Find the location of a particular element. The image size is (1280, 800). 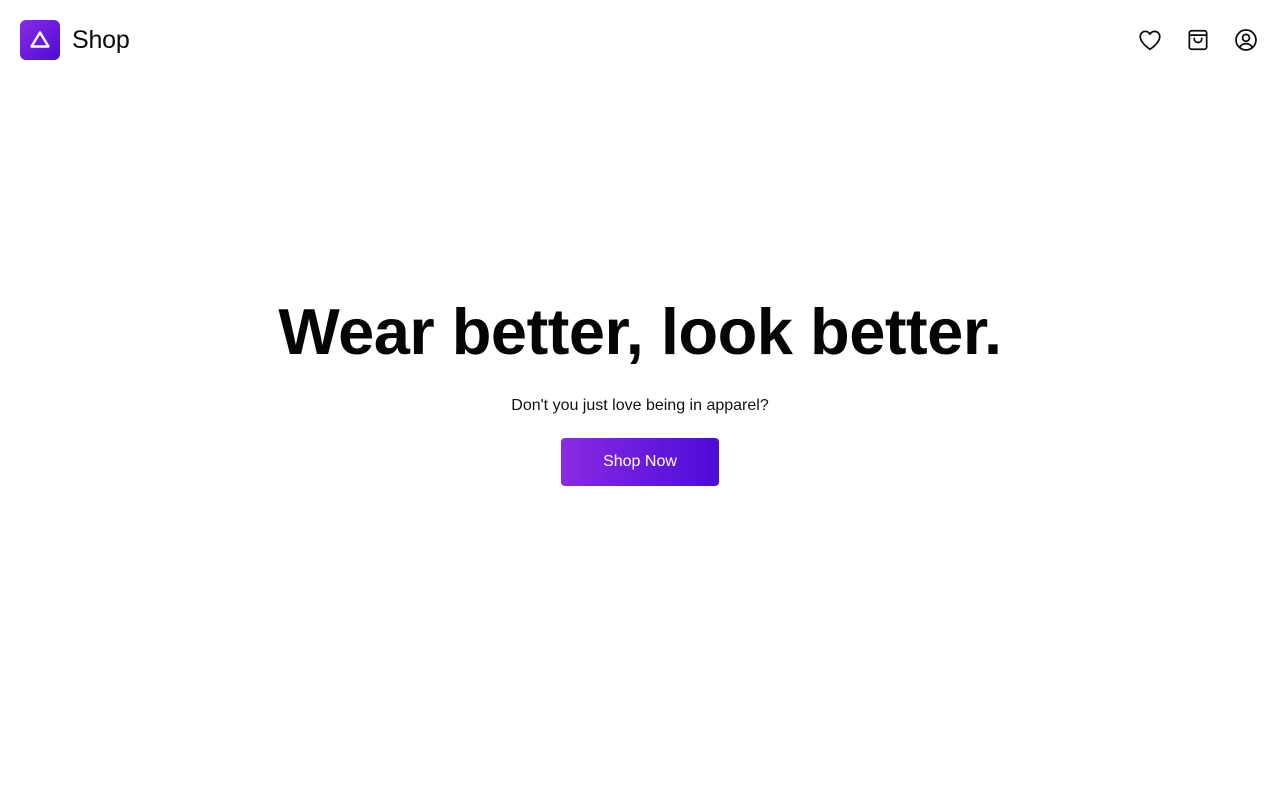

hero-headline: Wear better, look better. is located at coordinates (640, 331).